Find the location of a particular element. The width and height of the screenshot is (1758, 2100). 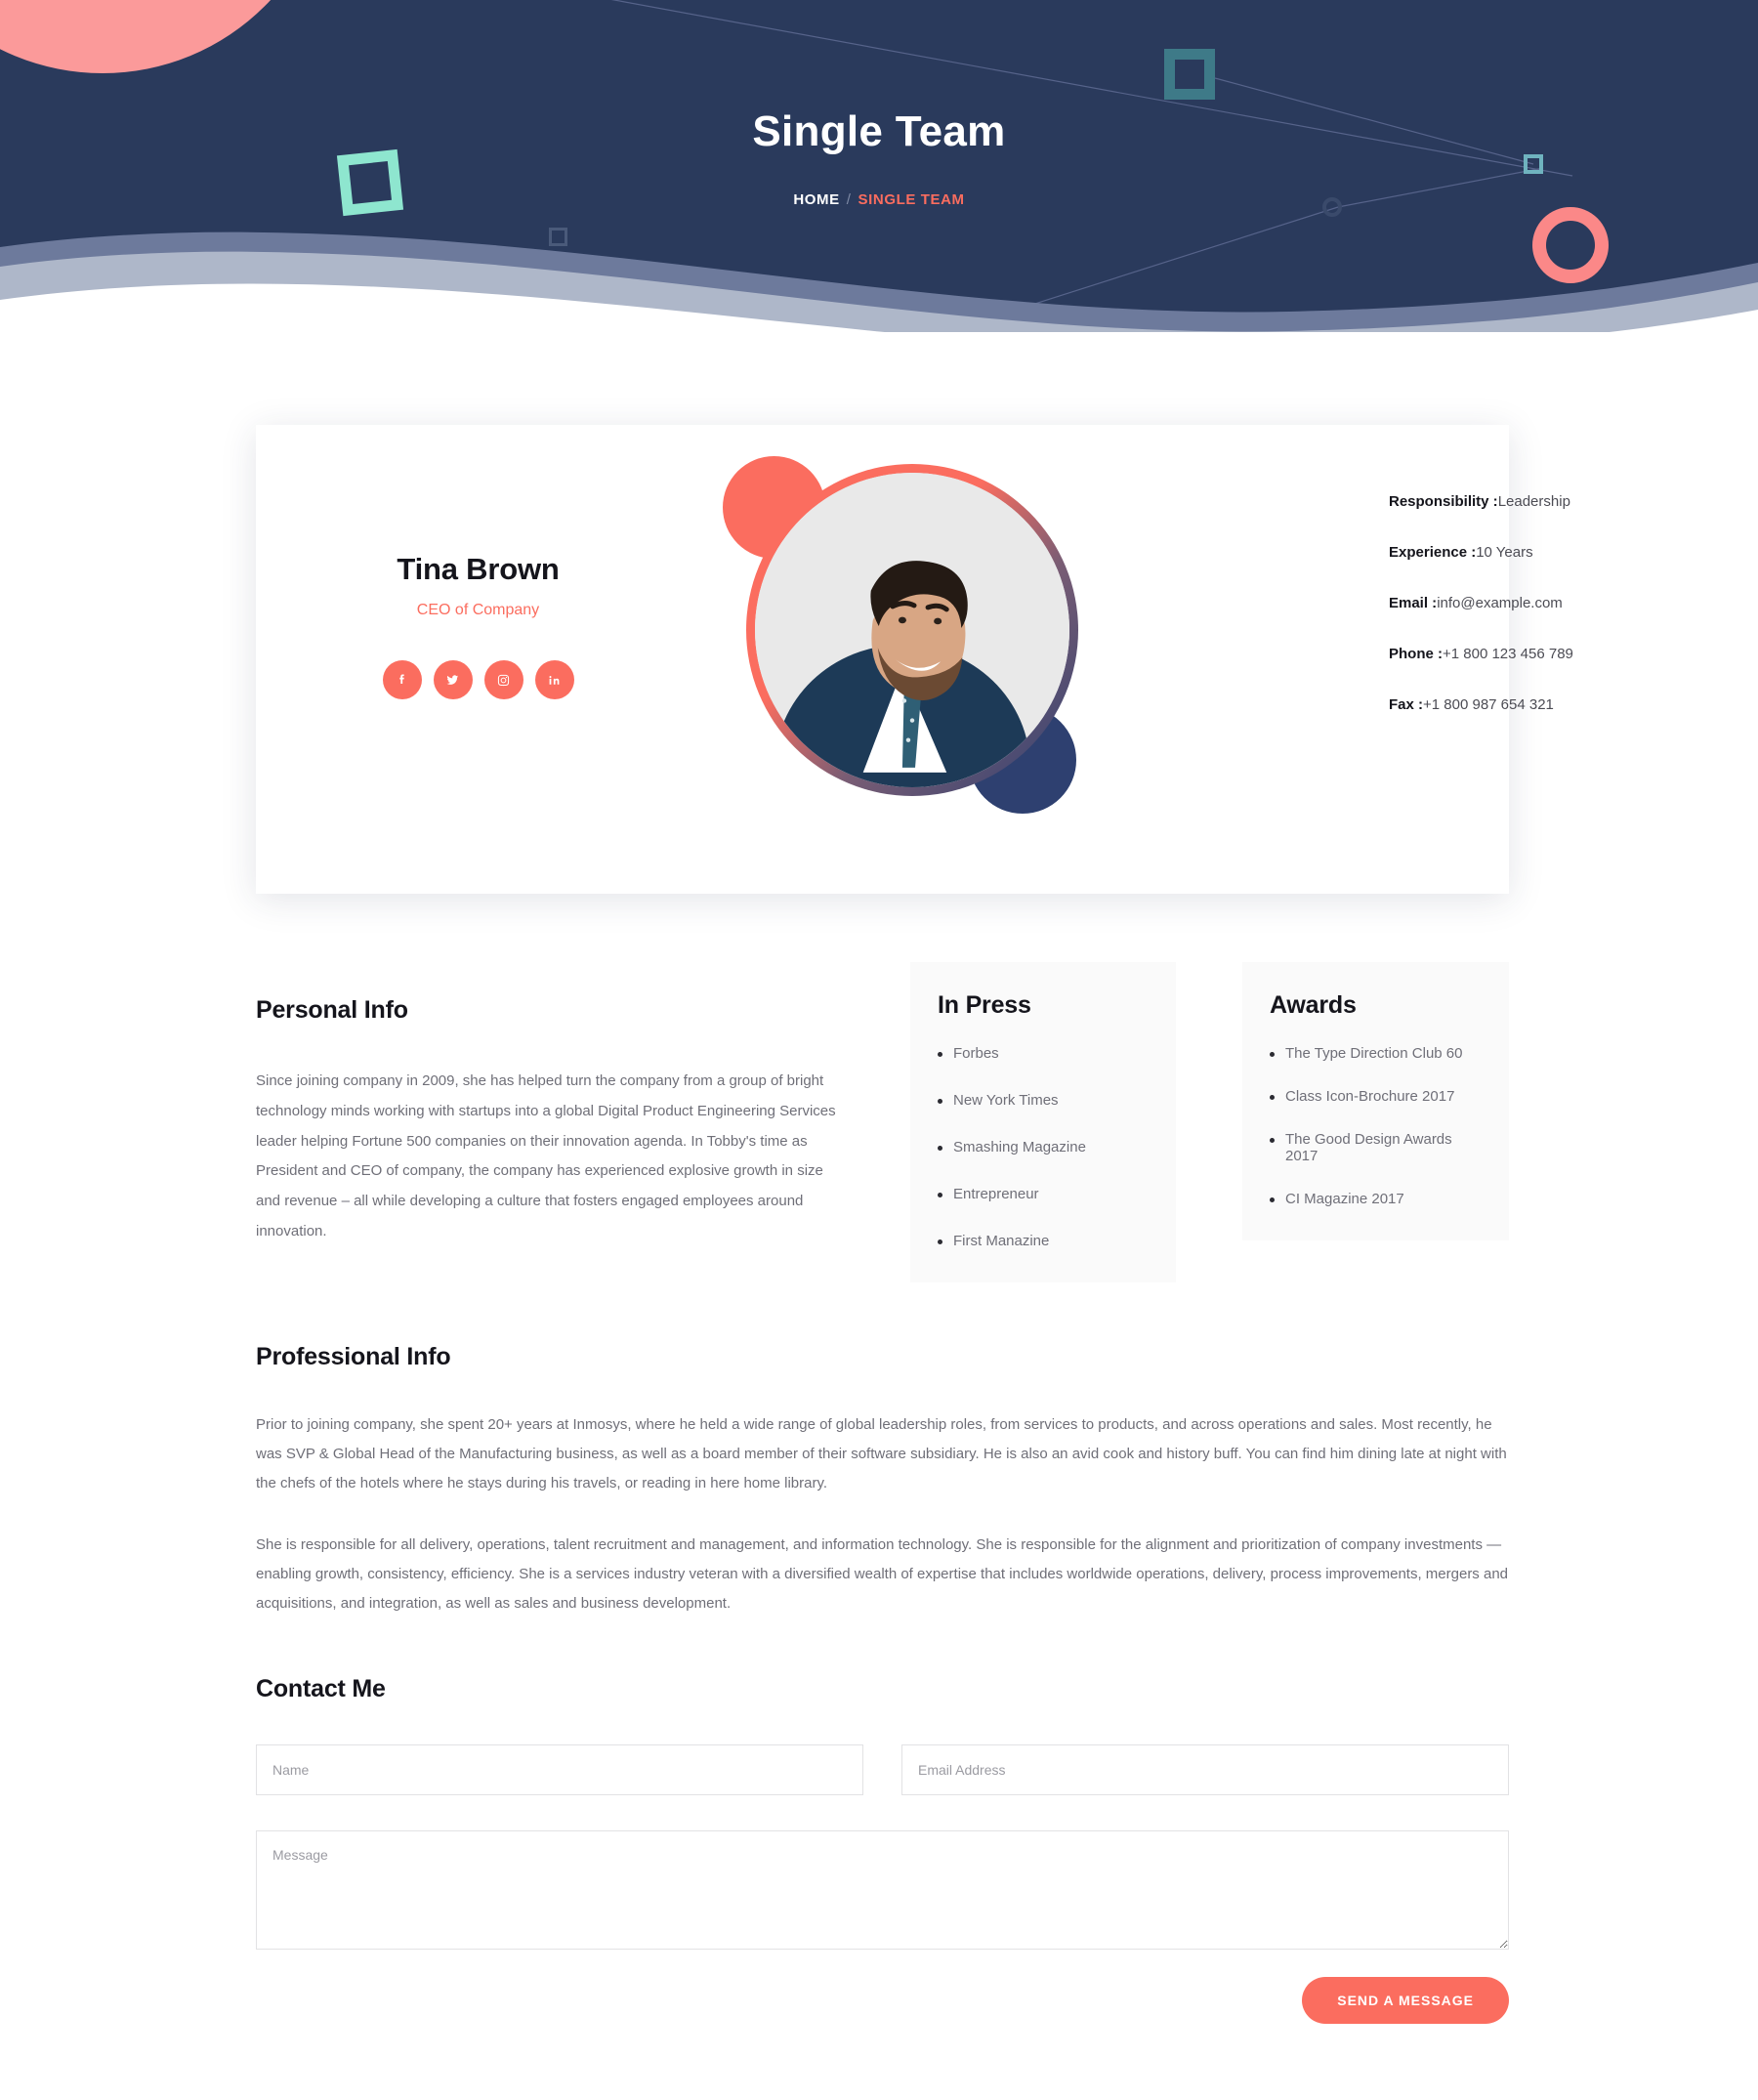

list-item: Class Icon-Brochure 2017 is located at coordinates (1376, 1096).